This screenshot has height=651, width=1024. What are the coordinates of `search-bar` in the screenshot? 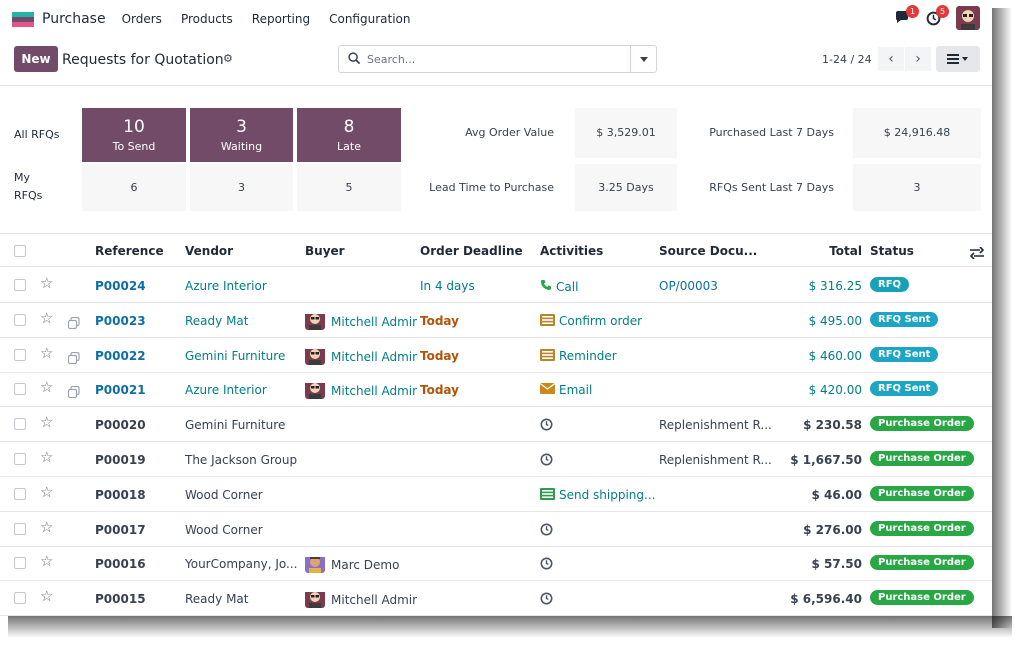 It's located at (497, 59).